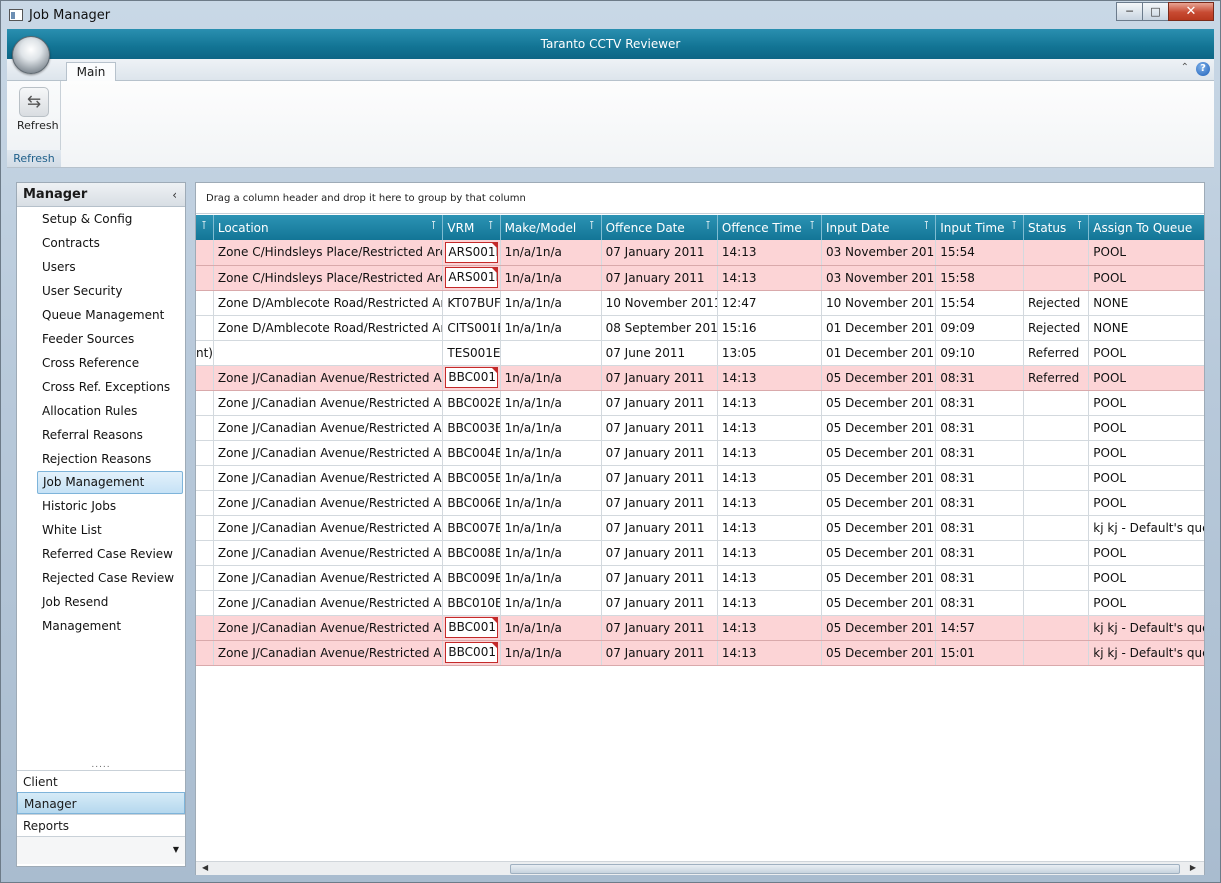 Image resolution: width=1221 pixels, height=883 pixels. What do you see at coordinates (1155, 11) in the screenshot?
I see `maximize-button: □` at bounding box center [1155, 11].